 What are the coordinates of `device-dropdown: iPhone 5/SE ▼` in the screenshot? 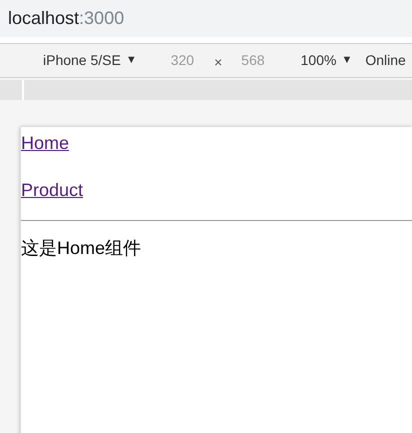 It's located at (90, 60).